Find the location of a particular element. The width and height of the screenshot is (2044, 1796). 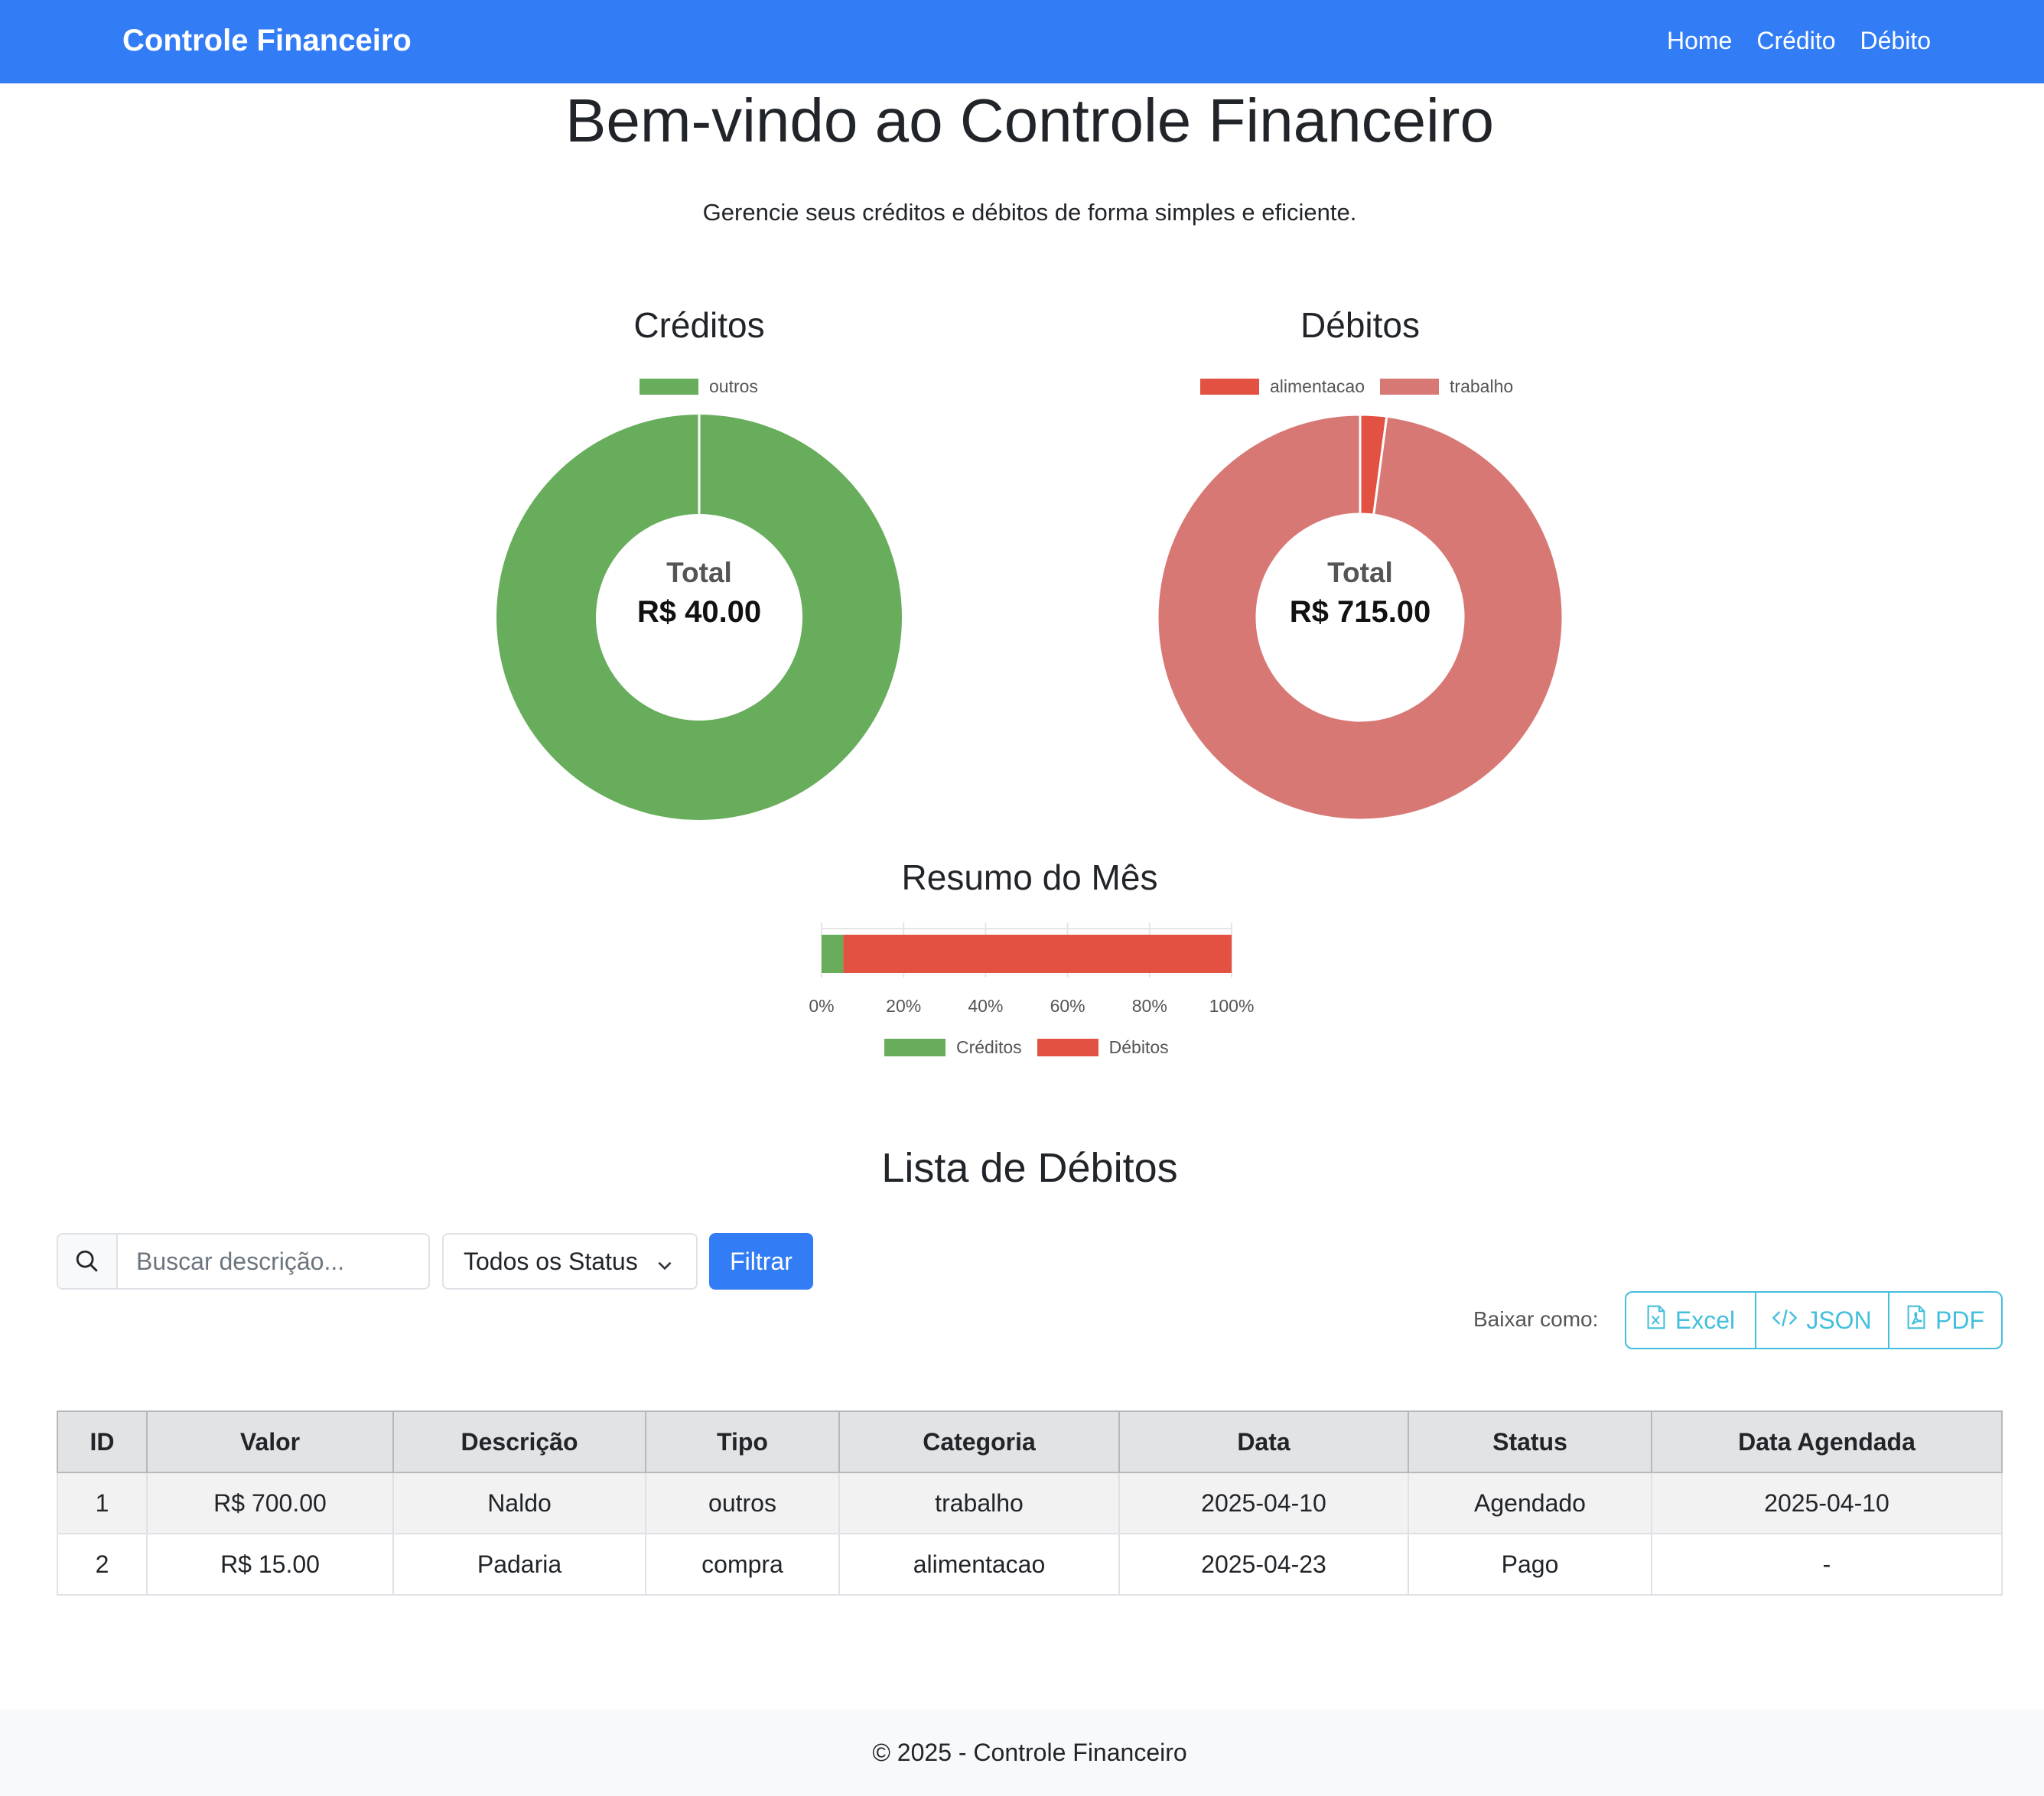

status-select: Todos os Status is located at coordinates (570, 1261).